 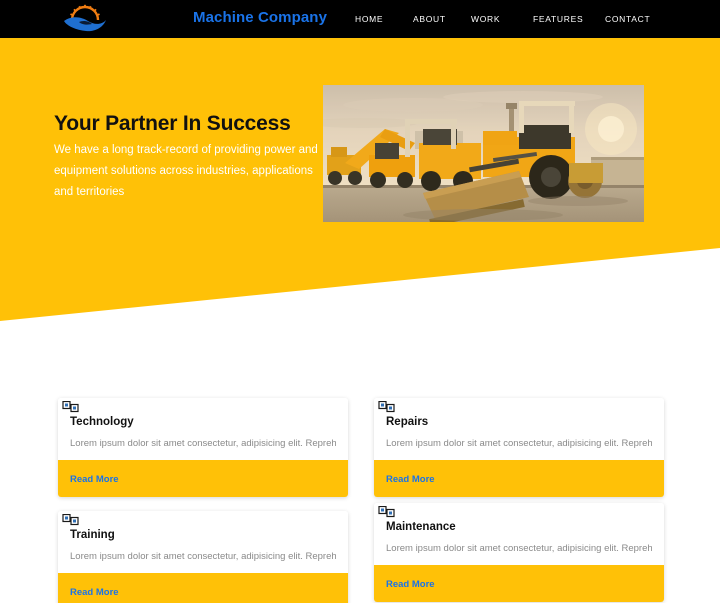 What do you see at coordinates (442, 19) in the screenshot?
I see `nav-link-about: ABOUT` at bounding box center [442, 19].